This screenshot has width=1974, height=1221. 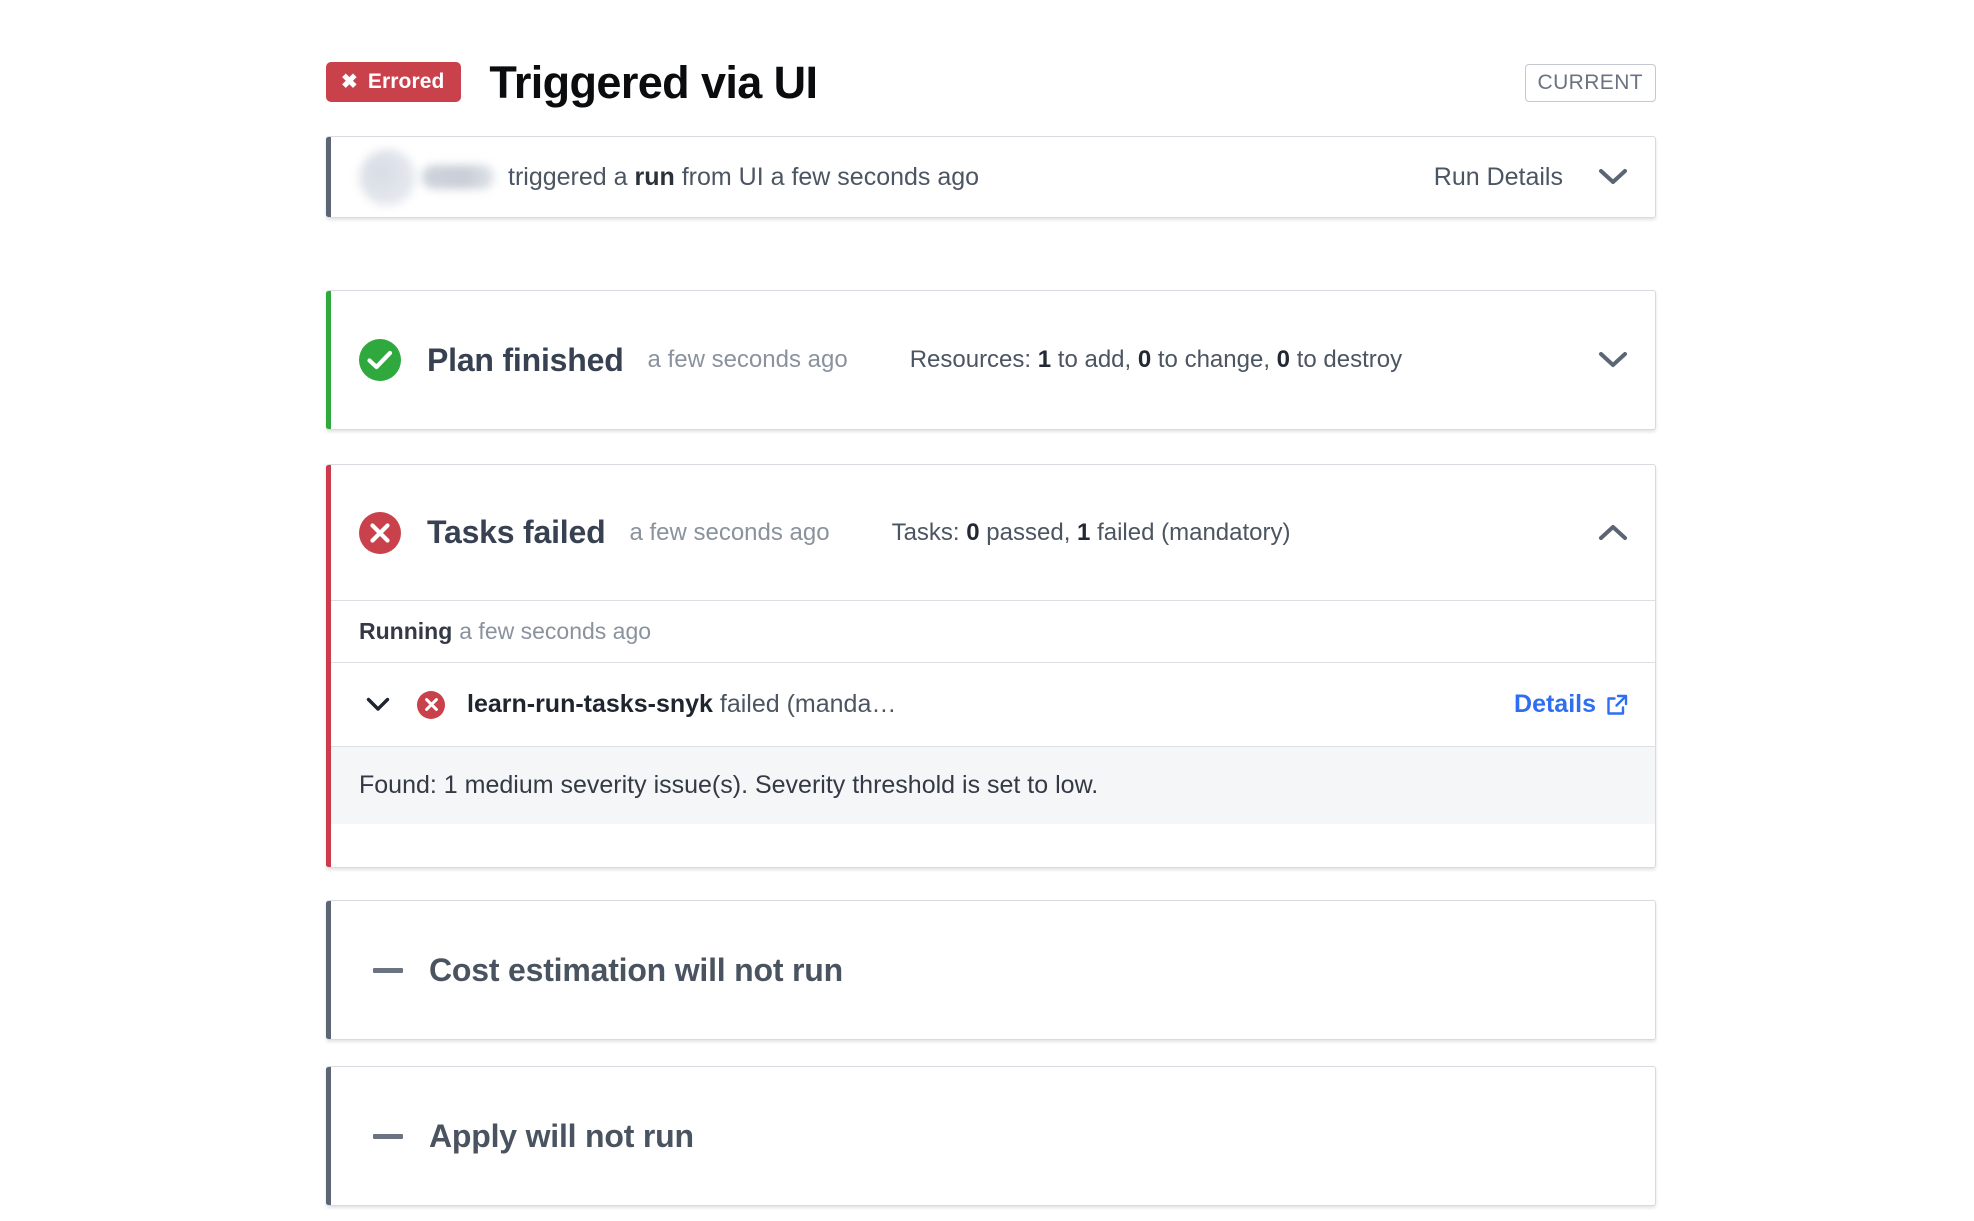 I want to click on tasks-summary-prefix: Tasks:, so click(x=925, y=532).